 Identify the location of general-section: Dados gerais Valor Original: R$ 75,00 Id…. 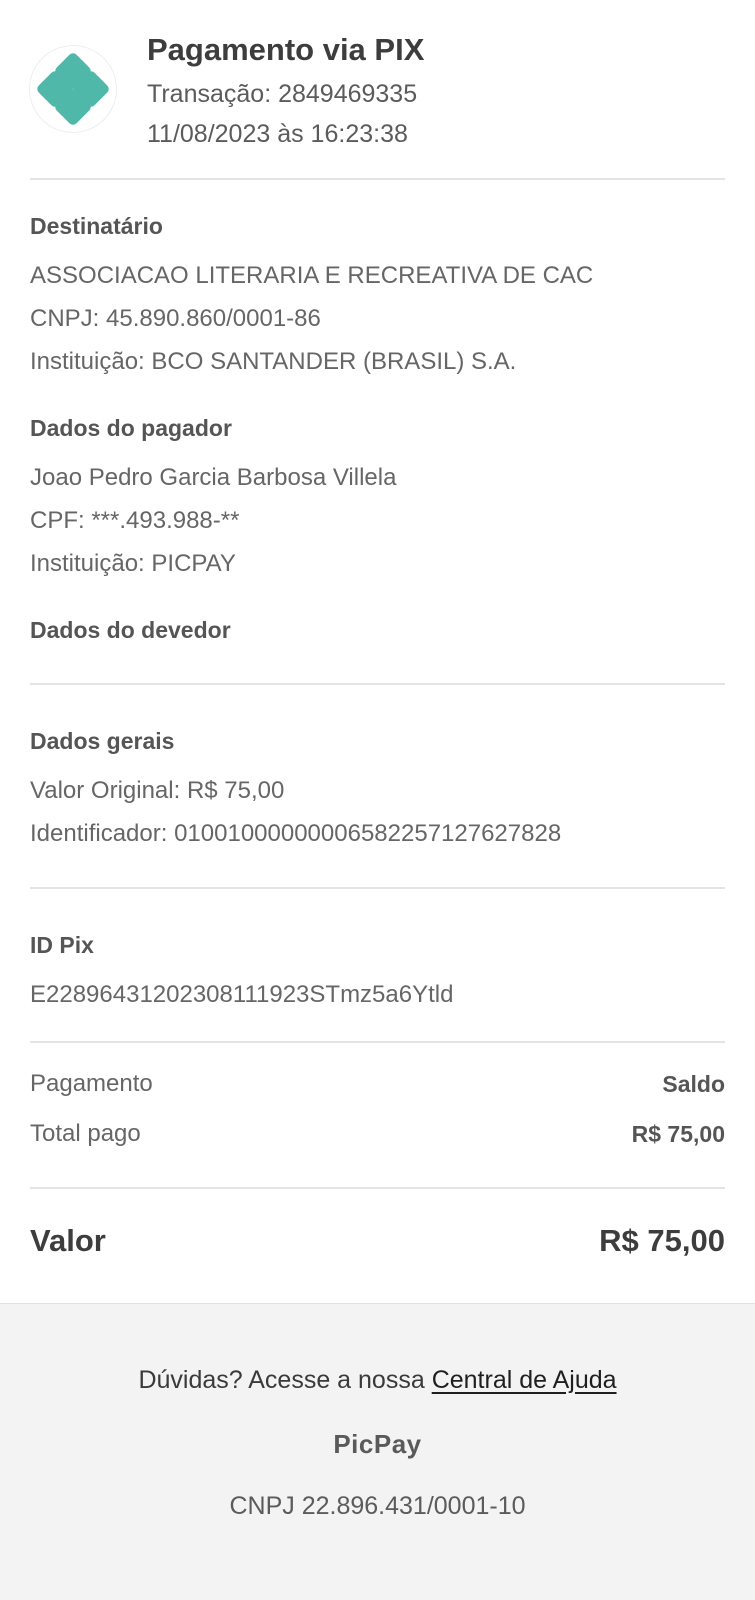
(377, 786).